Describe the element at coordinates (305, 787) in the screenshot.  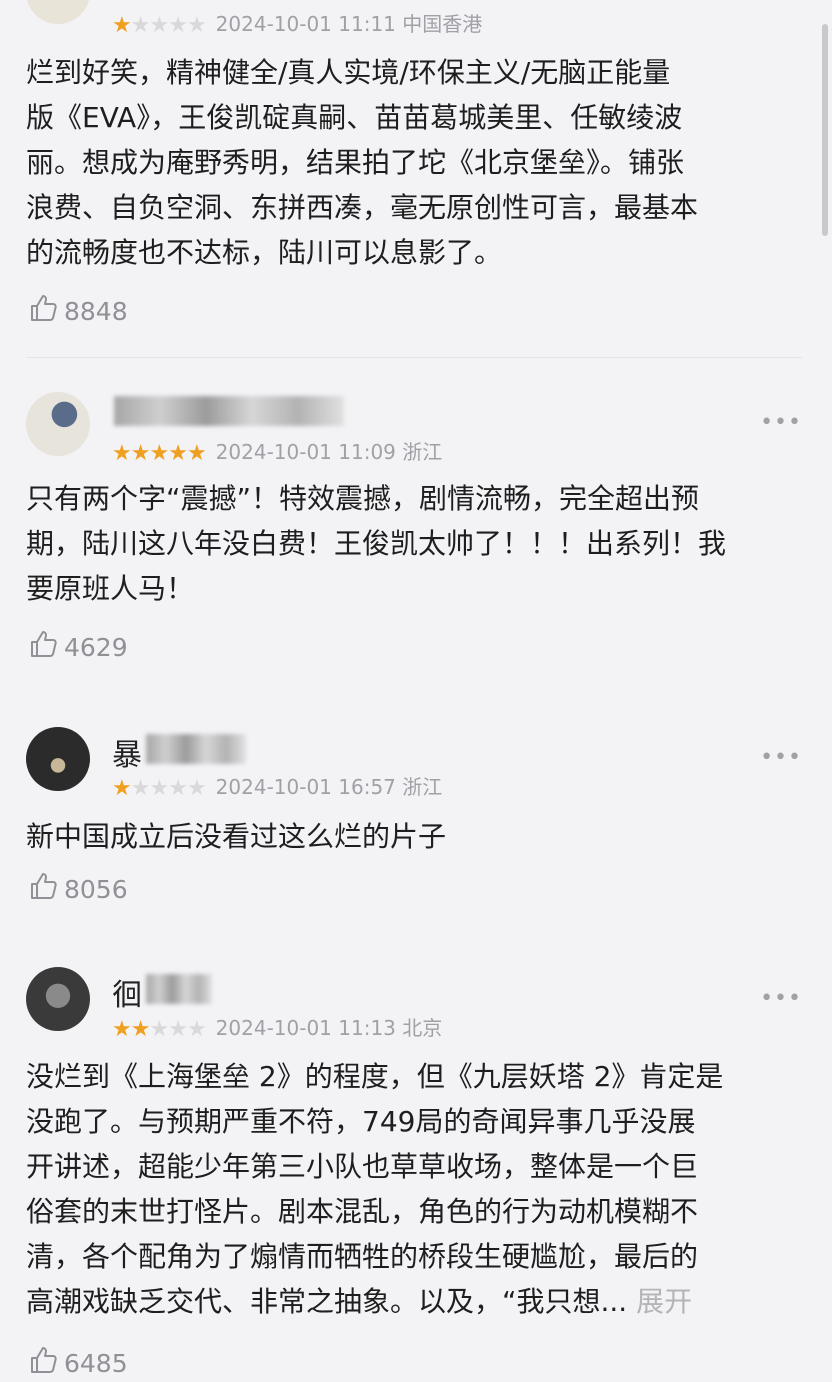
I see `review-date: 2024-10-01 16:57` at that location.